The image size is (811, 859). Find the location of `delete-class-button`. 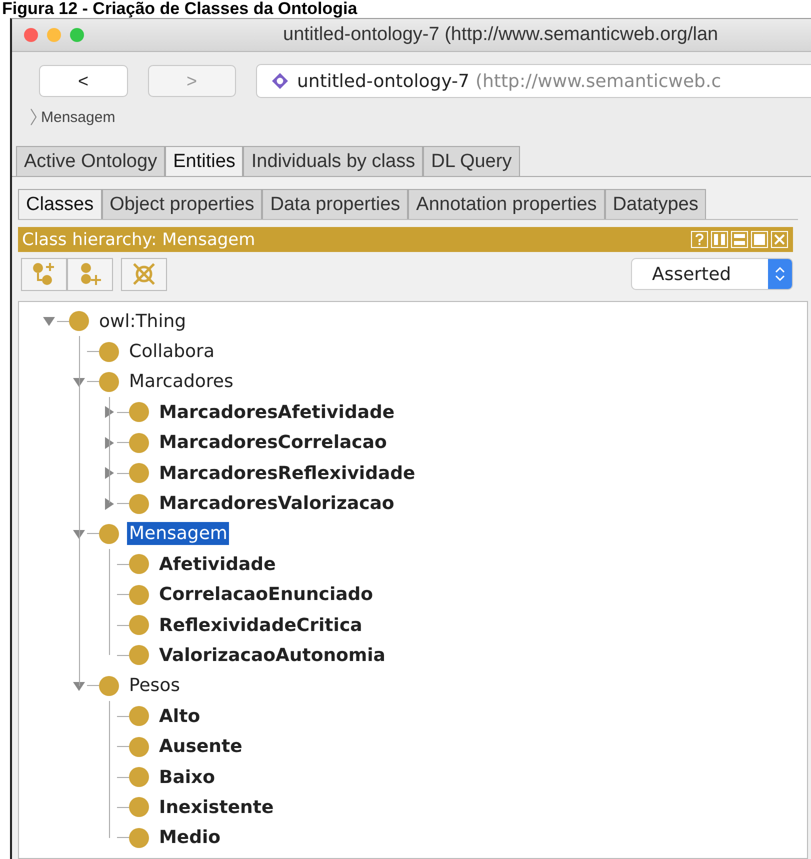

delete-class-button is located at coordinates (144, 274).